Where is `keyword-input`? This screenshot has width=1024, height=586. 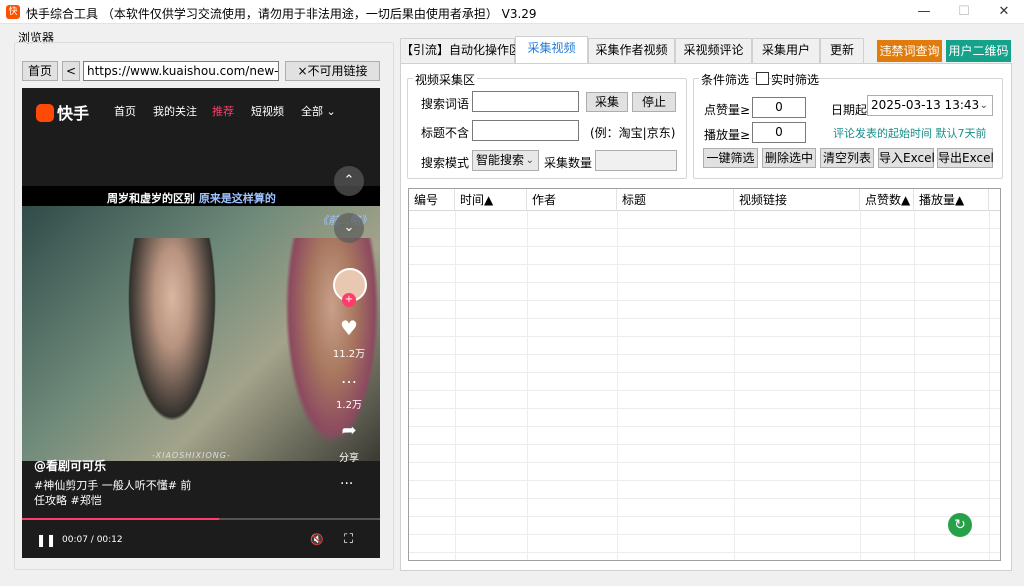
keyword-input is located at coordinates (525, 101).